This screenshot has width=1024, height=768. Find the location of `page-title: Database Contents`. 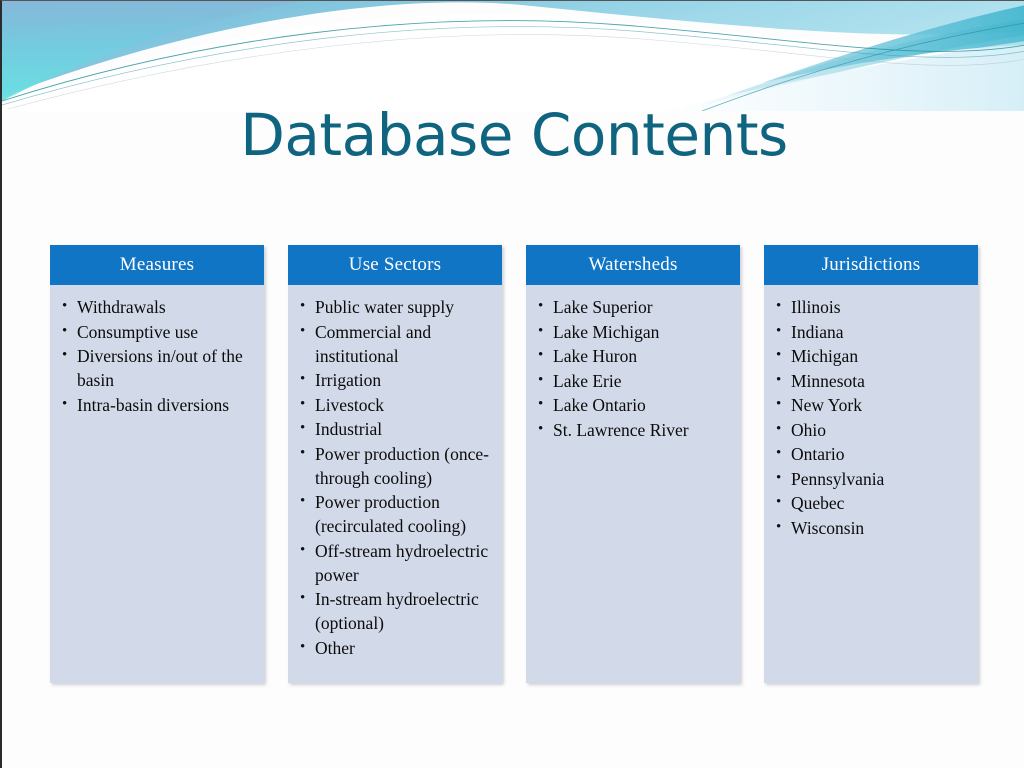

page-title: Database Contents is located at coordinates (514, 135).